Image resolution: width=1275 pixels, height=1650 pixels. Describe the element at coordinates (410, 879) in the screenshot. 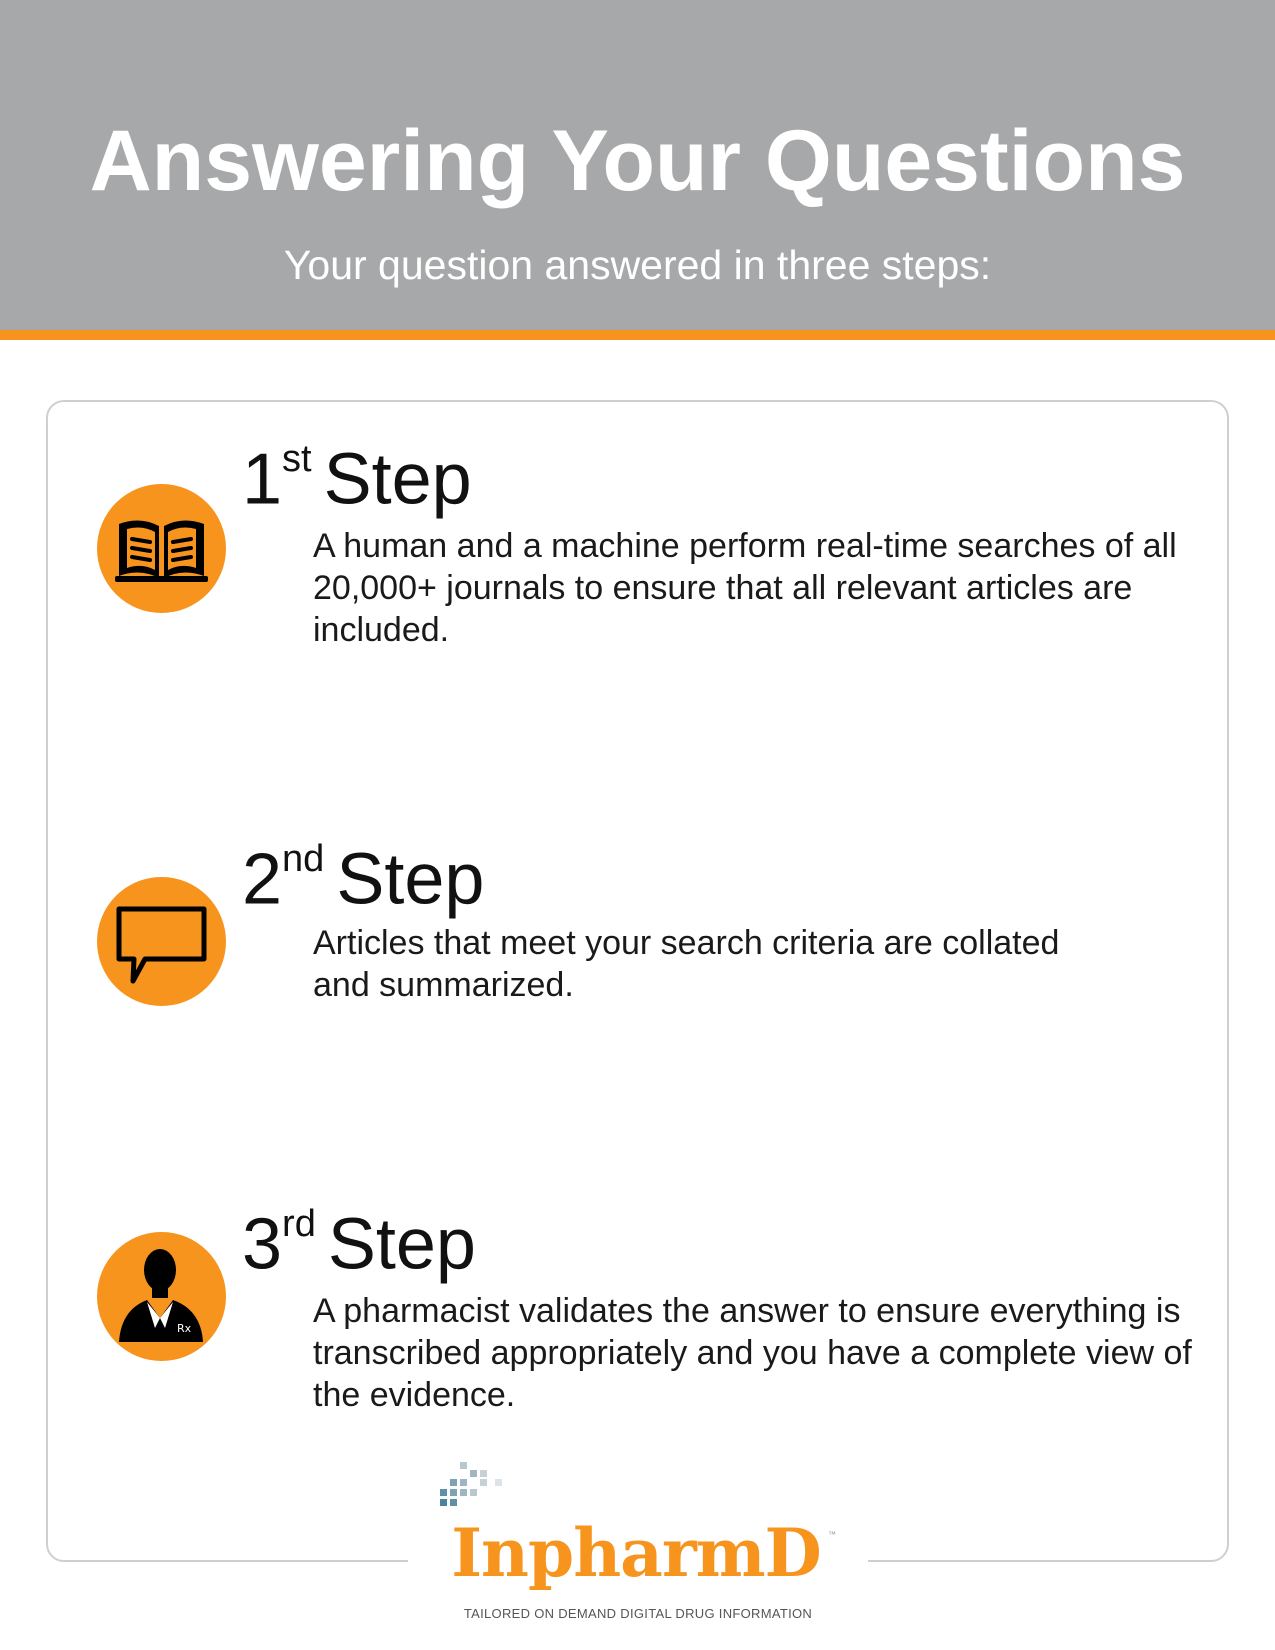

I see `step-2-word: Step` at that location.